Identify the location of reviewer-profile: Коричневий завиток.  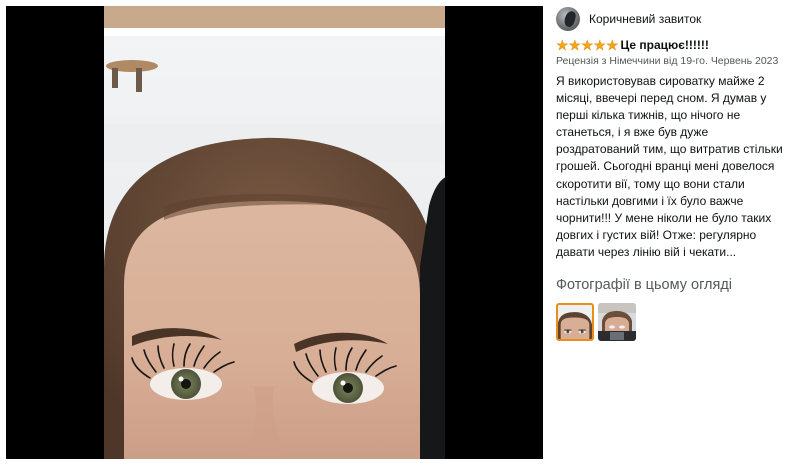
(674, 19).